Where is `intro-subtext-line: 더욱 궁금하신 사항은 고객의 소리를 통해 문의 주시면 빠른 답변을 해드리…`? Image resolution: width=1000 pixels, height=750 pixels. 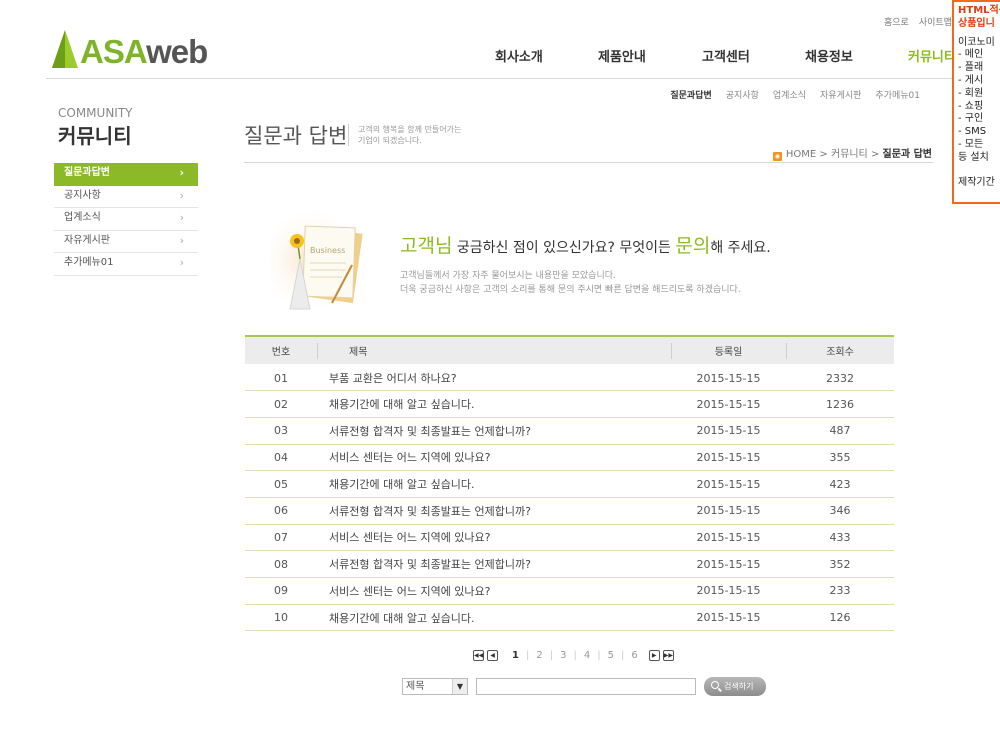
intro-subtext-line: 더욱 궁금하신 사항은 고객의 소리를 통해 문의 주시면 빠른 답변을 해드리… is located at coordinates (570, 290).